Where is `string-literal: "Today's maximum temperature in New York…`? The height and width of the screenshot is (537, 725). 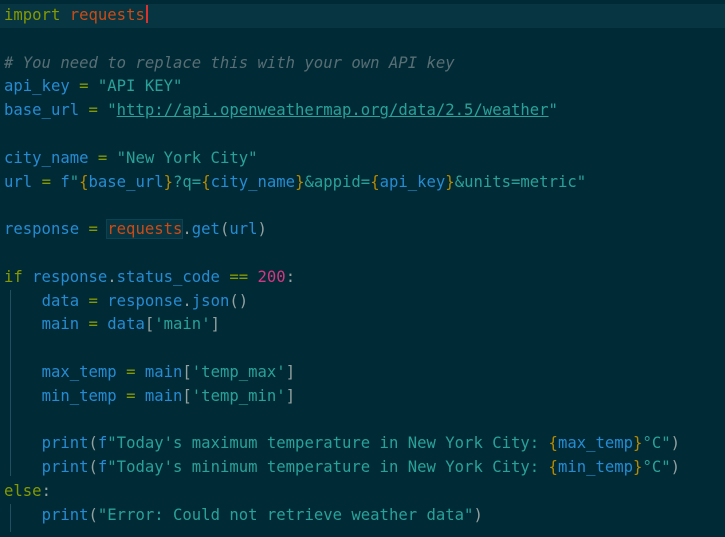
string-literal: "Today's maximum temperature in New York… is located at coordinates (328, 443).